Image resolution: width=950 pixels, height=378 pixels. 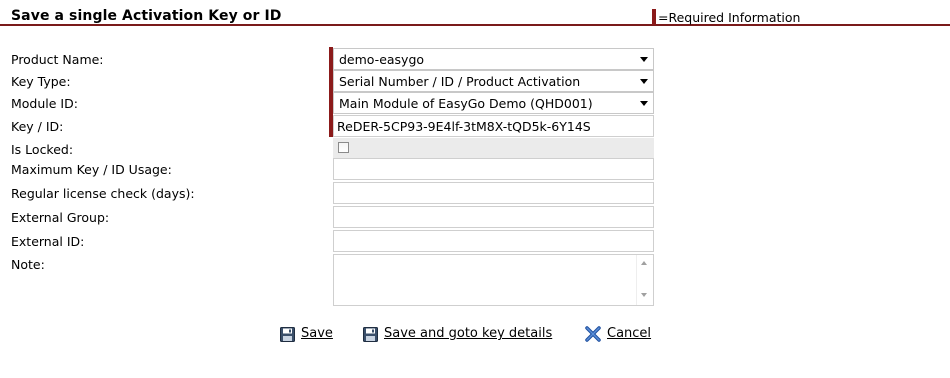 I want to click on module-id-label: Module ID:, so click(x=44, y=103).